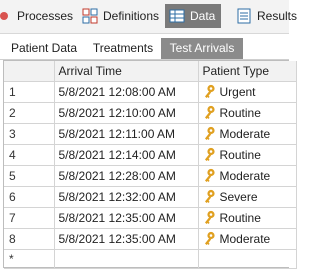 Image resolution: width=320 pixels, height=271 pixels. What do you see at coordinates (29, 71) in the screenshot?
I see `row-header-corner` at bounding box center [29, 71].